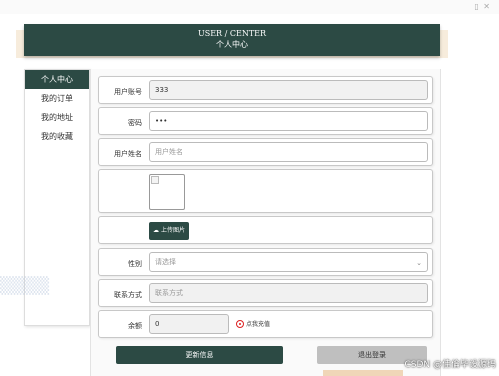 The image size is (499, 376). What do you see at coordinates (57, 98) in the screenshot?
I see `sidebar-item-my-orders: 我的订单` at bounding box center [57, 98].